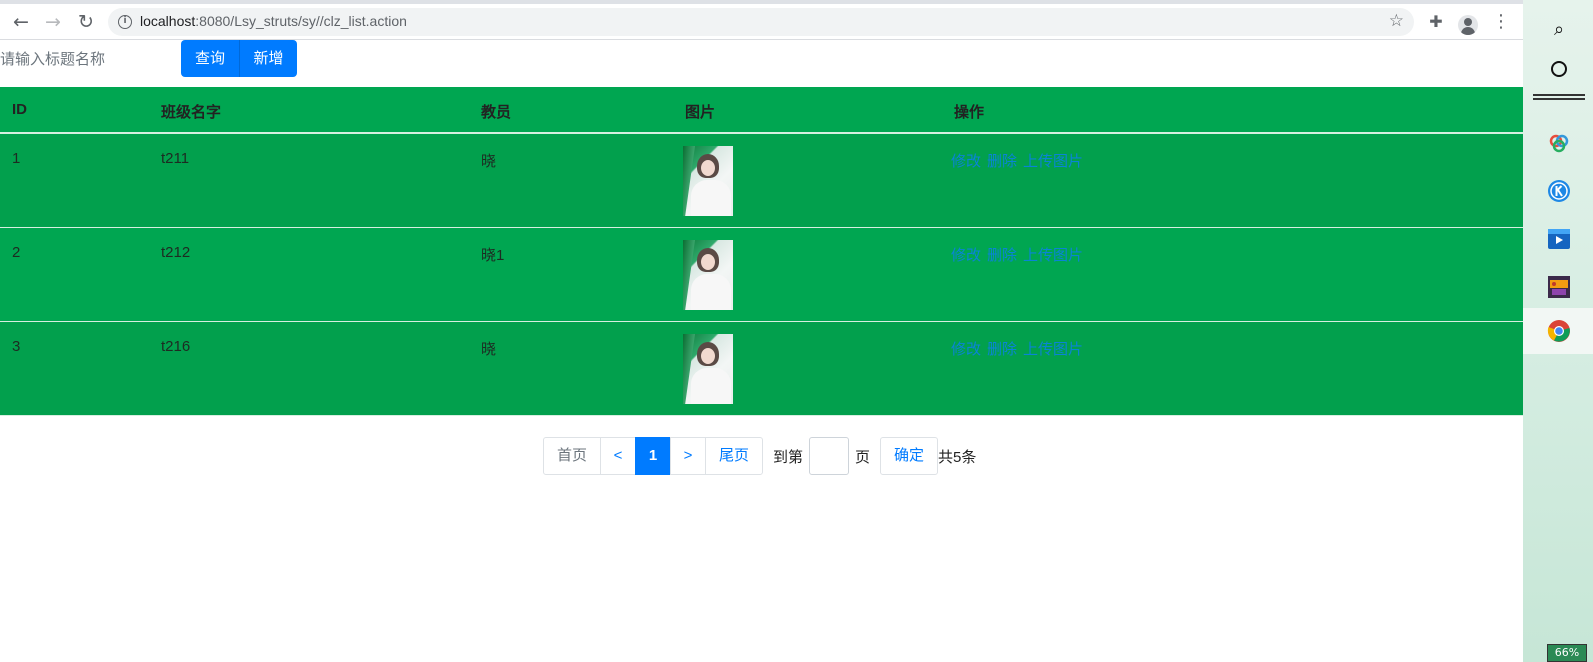 The image size is (1593, 662). I want to click on profile-avatar-icon, so click(1468, 25).